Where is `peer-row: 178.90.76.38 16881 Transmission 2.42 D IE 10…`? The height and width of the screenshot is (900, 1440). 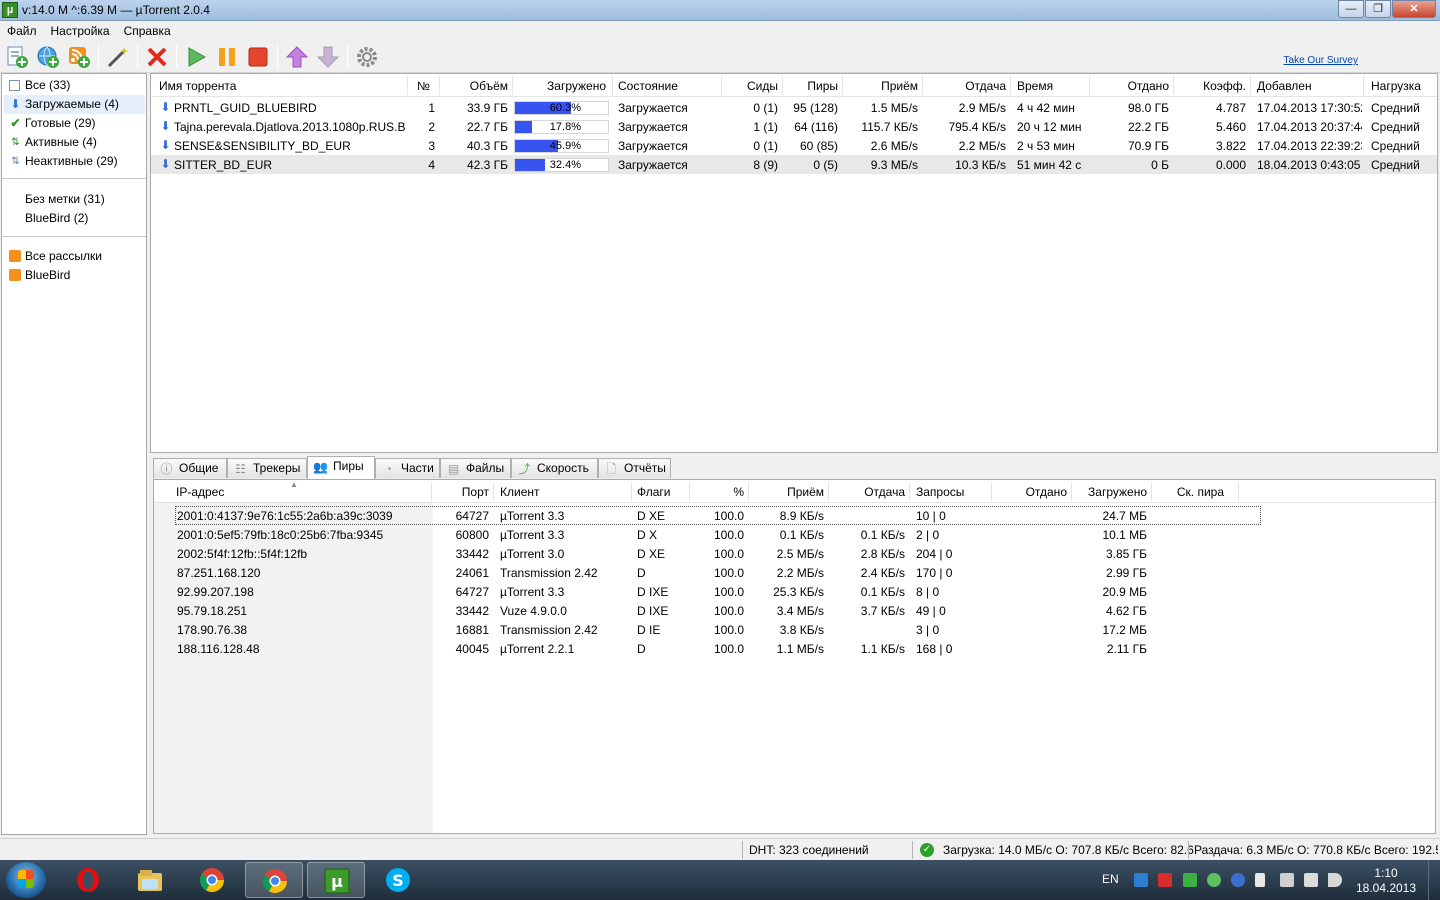
peer-row: 178.90.76.38 16881 Transmission 2.42 D IE 10… is located at coordinates (794, 629).